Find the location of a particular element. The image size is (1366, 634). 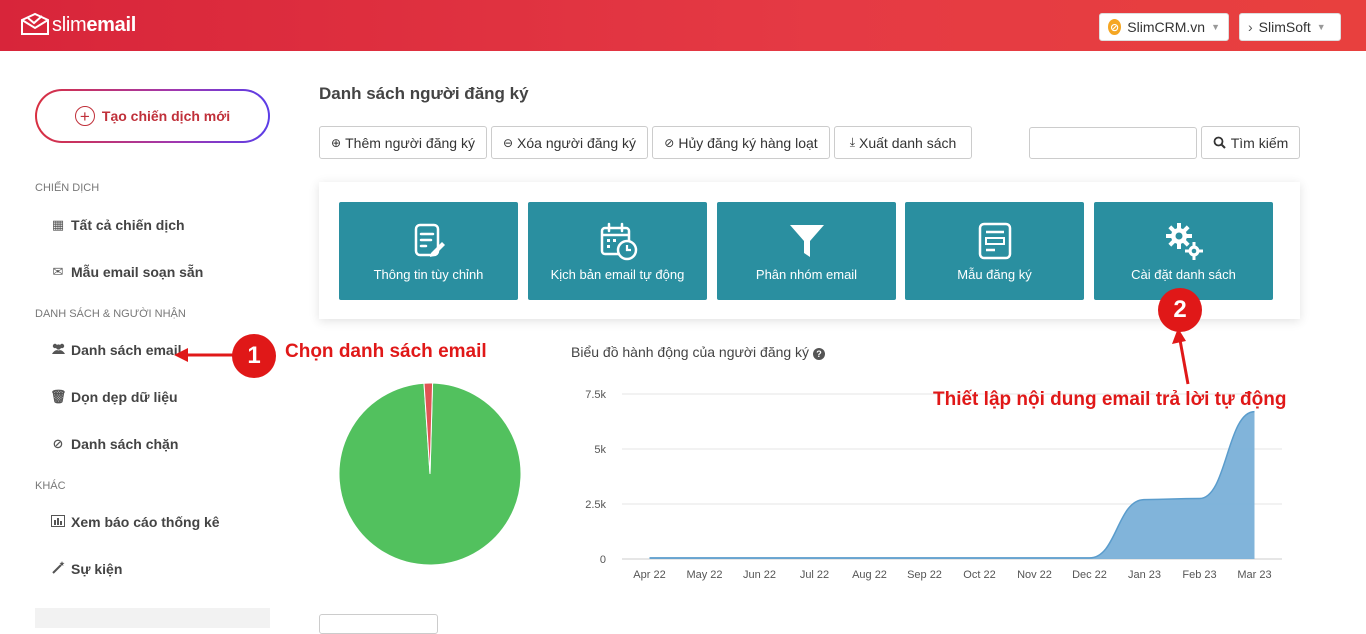

export-list-label: Xuất danh sách is located at coordinates (908, 142).